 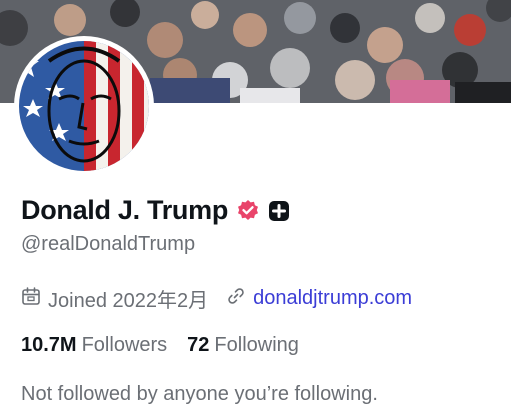 I want to click on followers-stat: 10.7M Followers, so click(x=94, y=345).